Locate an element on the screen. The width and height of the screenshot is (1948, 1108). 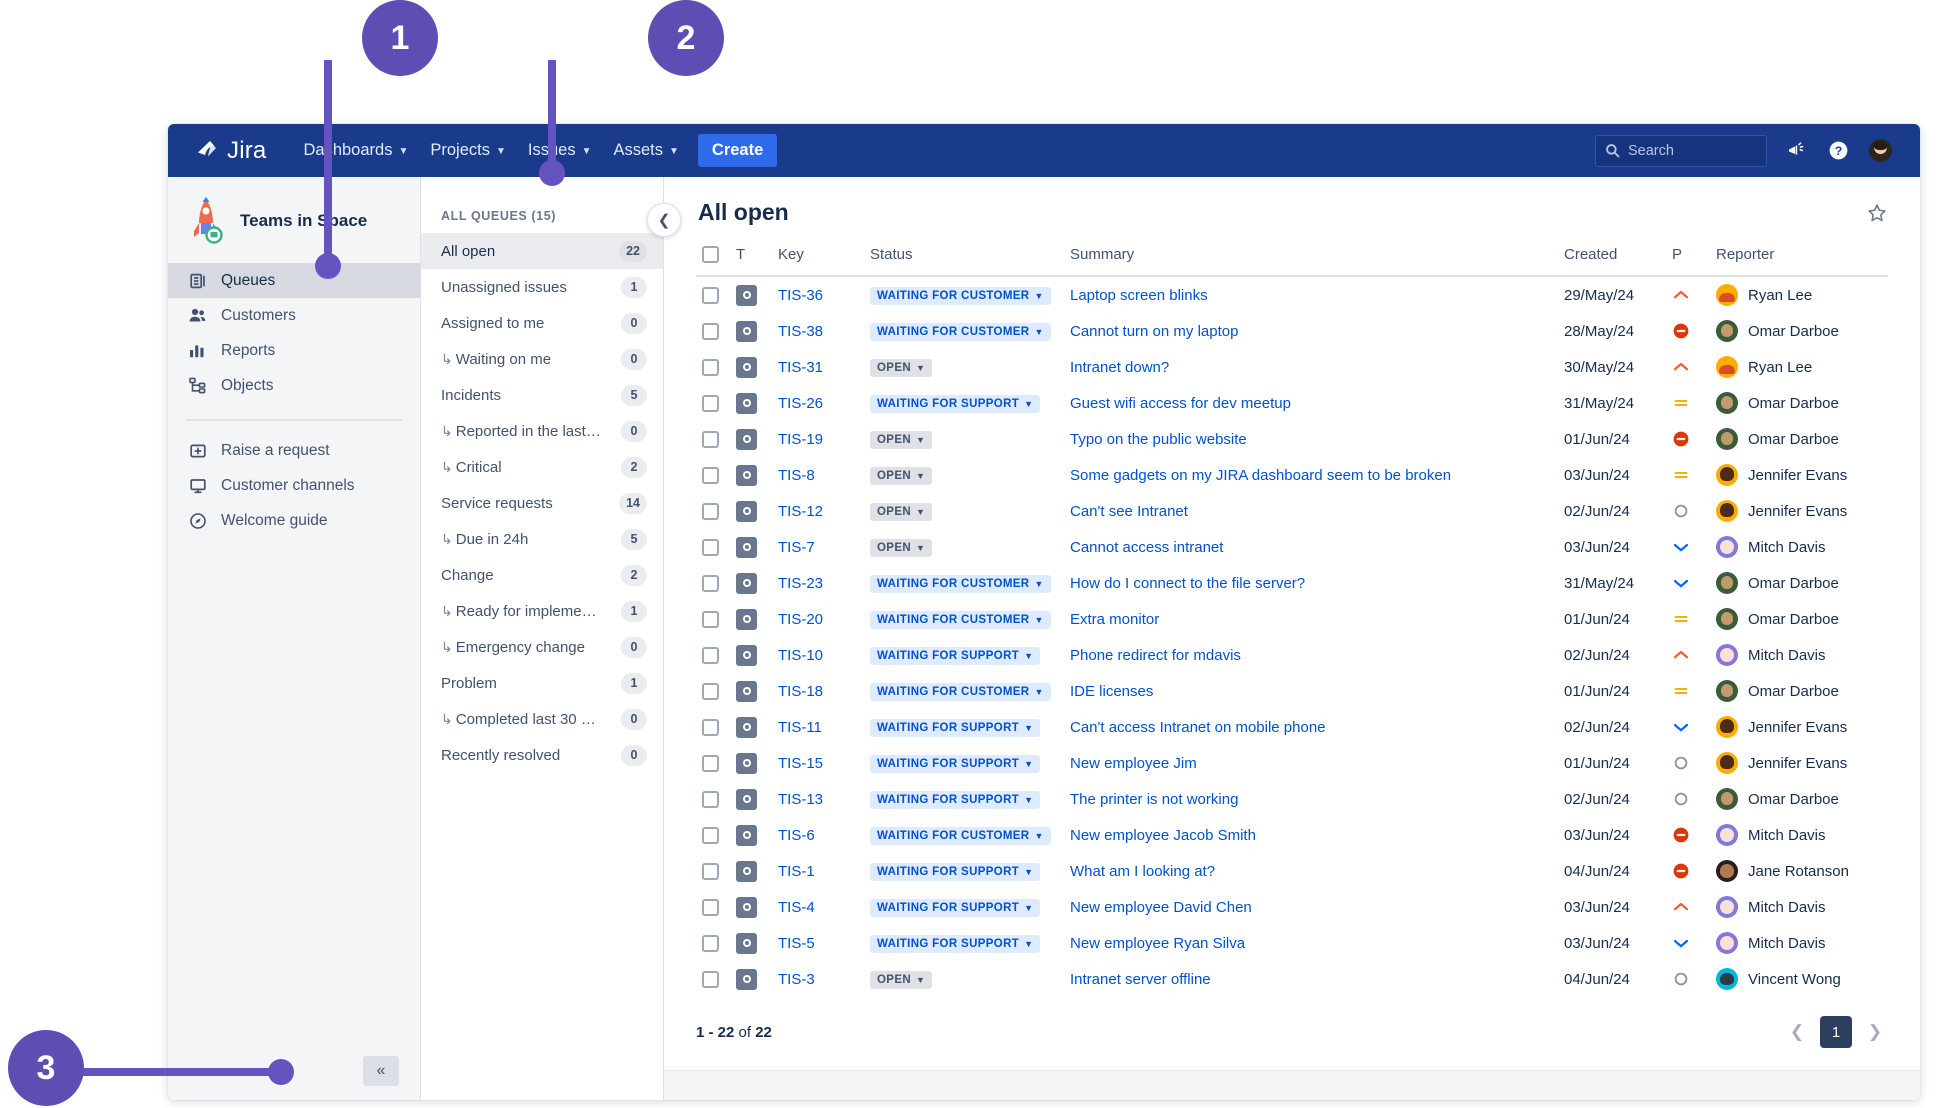
issue-summary-link: Laptop screen blinks is located at coordinates (1139, 295).